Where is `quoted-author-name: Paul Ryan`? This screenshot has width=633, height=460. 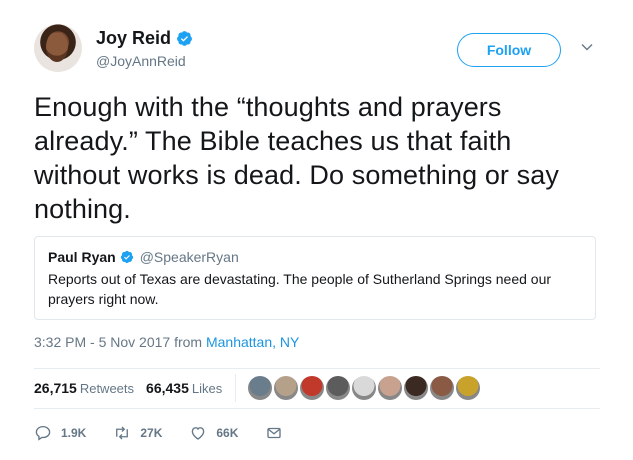 quoted-author-name: Paul Ryan is located at coordinates (82, 257).